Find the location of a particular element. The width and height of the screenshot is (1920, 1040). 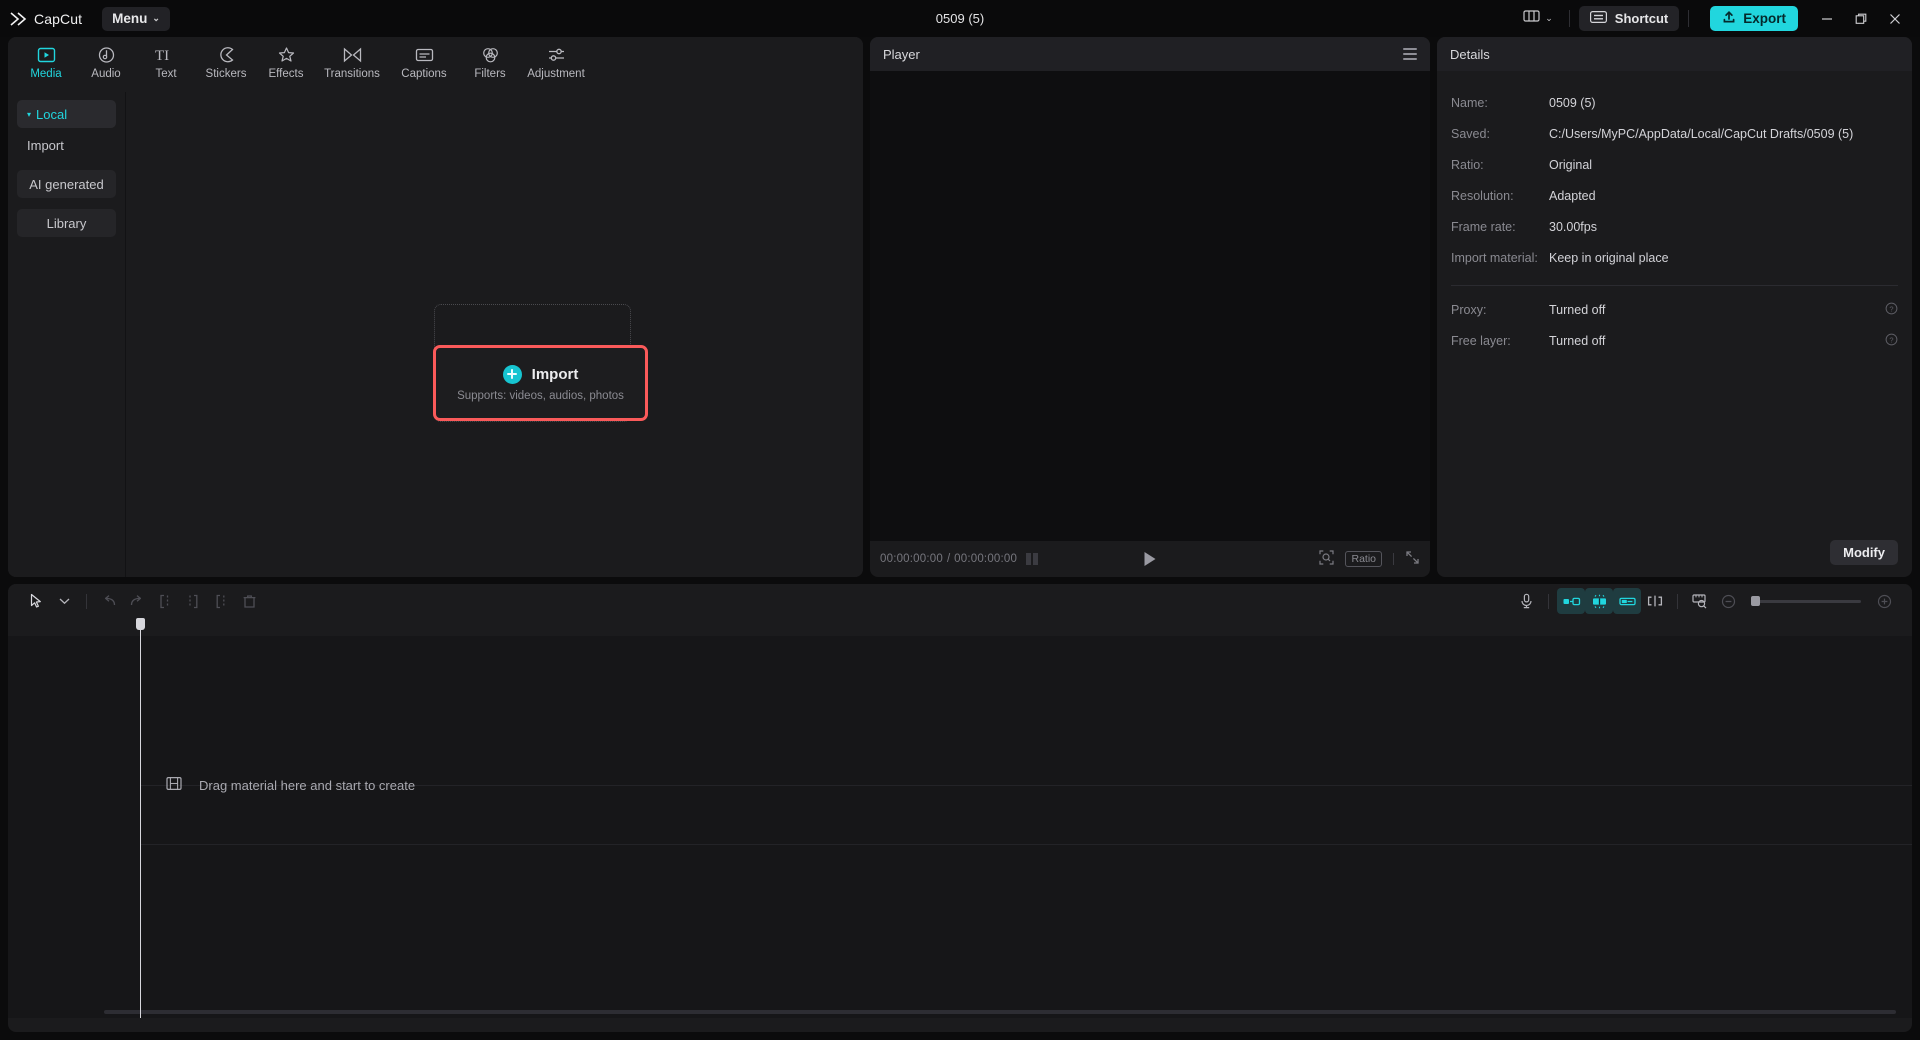

zoom-out-icon is located at coordinates (1728, 601).